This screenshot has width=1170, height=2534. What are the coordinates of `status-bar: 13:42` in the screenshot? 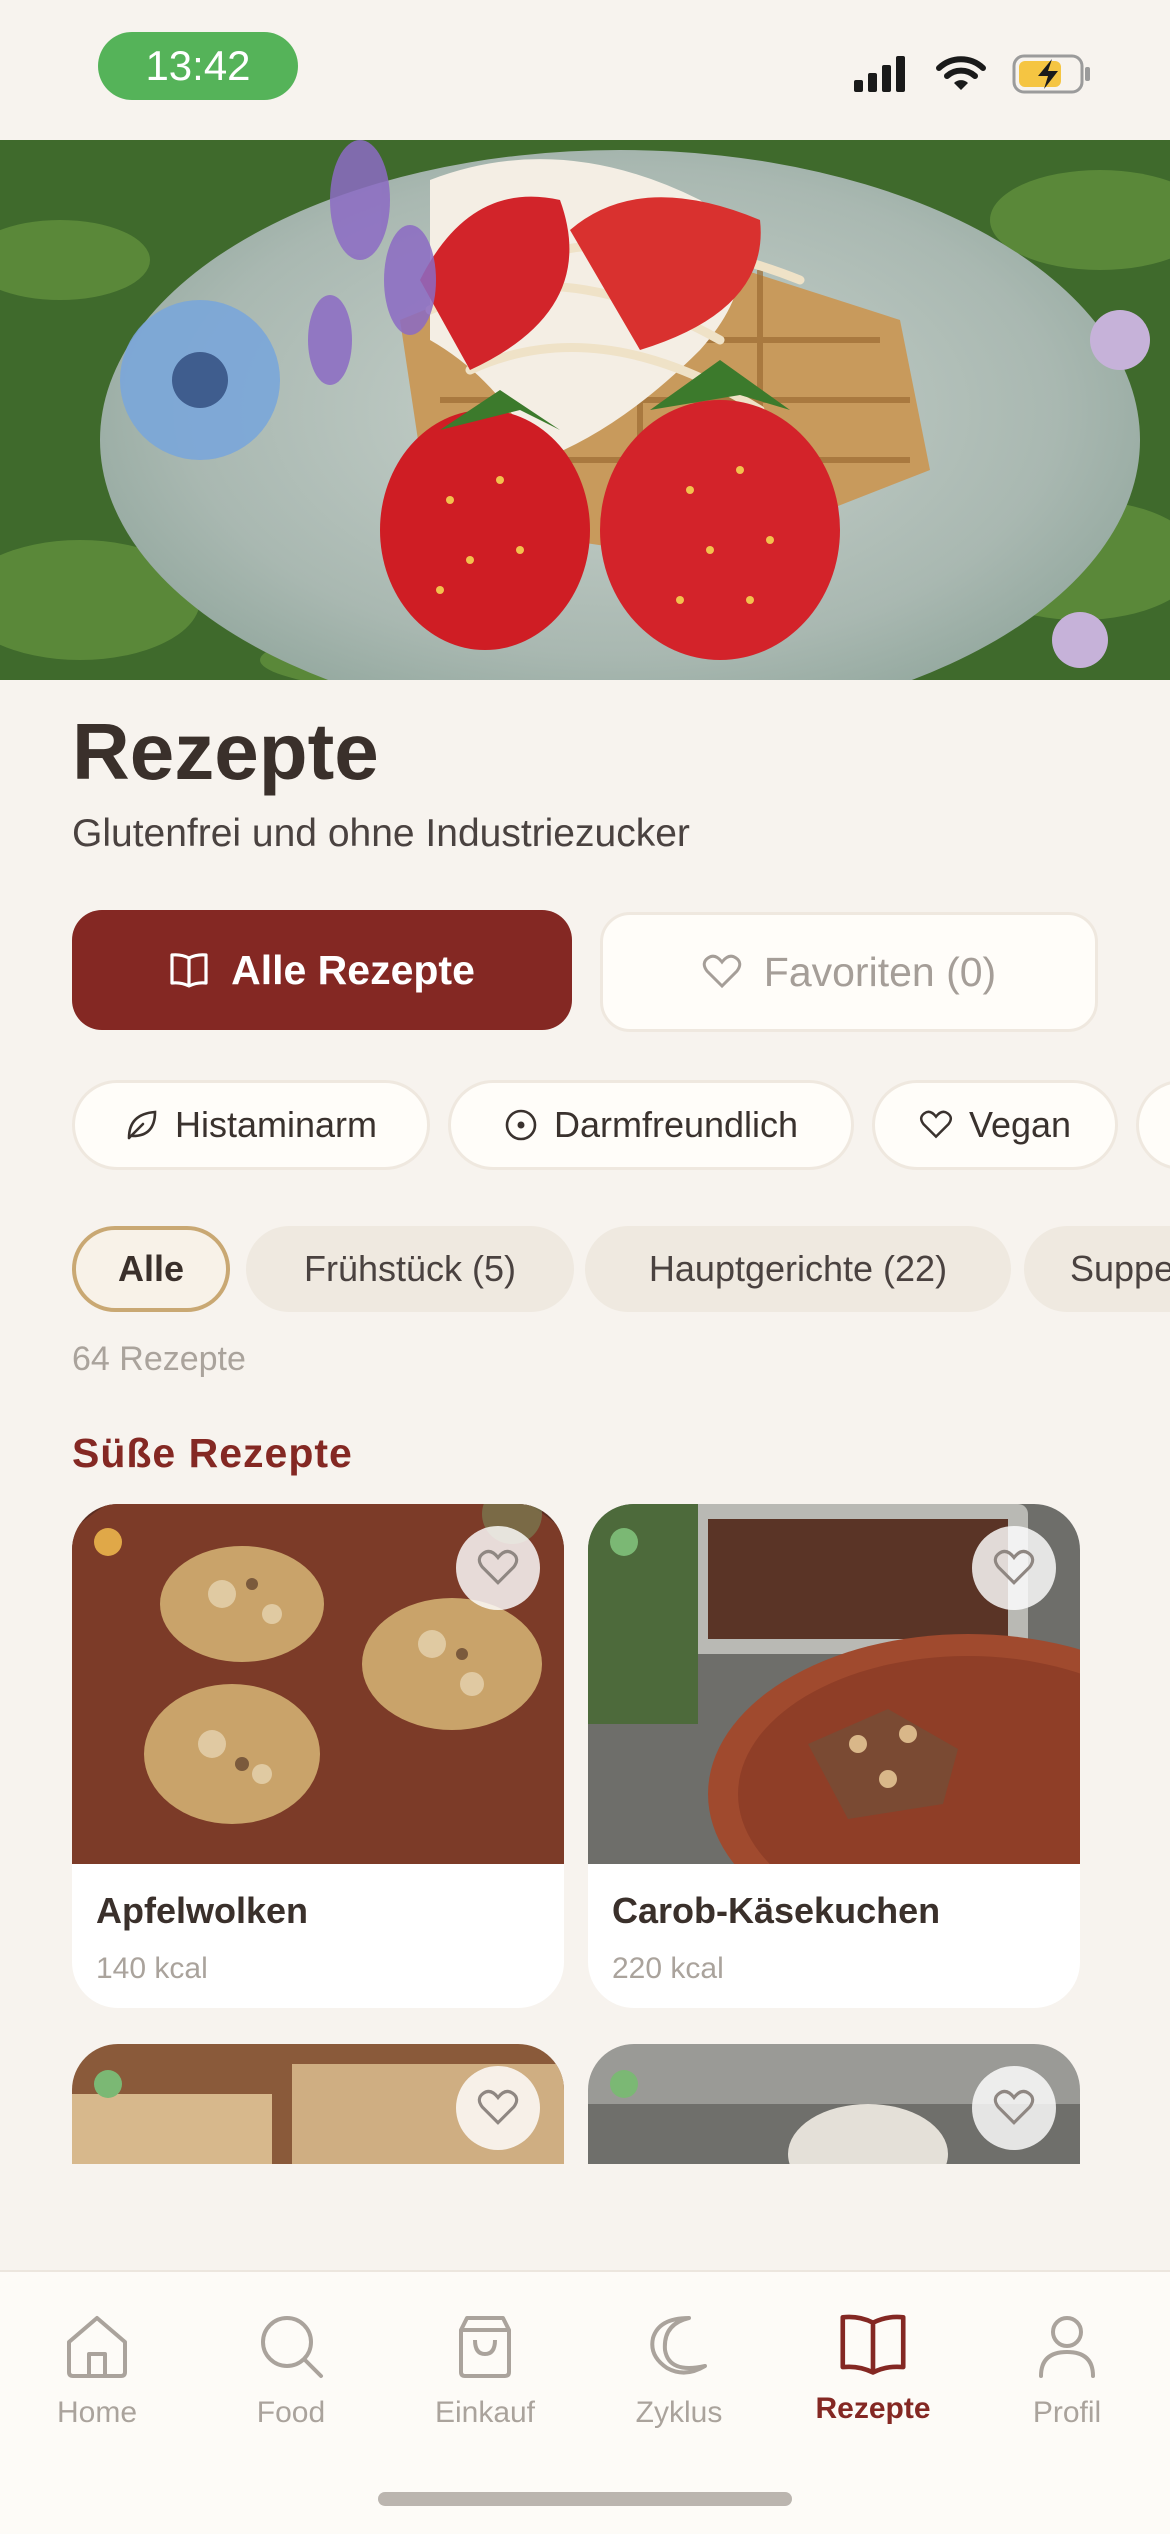 It's located at (585, 70).